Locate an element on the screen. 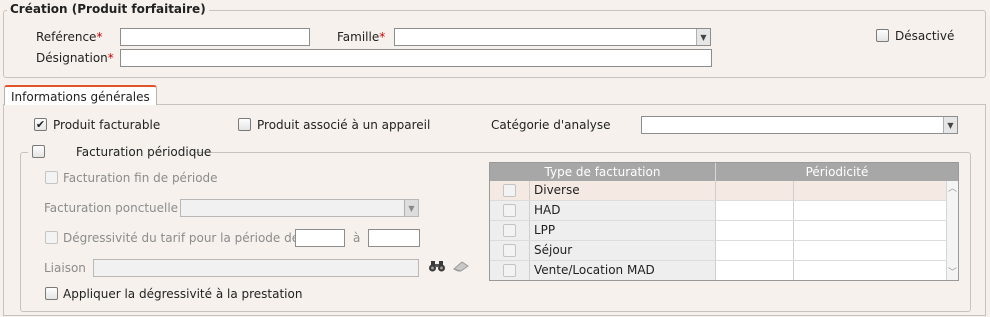  ponctuelle-select: ▼ is located at coordinates (299, 208).